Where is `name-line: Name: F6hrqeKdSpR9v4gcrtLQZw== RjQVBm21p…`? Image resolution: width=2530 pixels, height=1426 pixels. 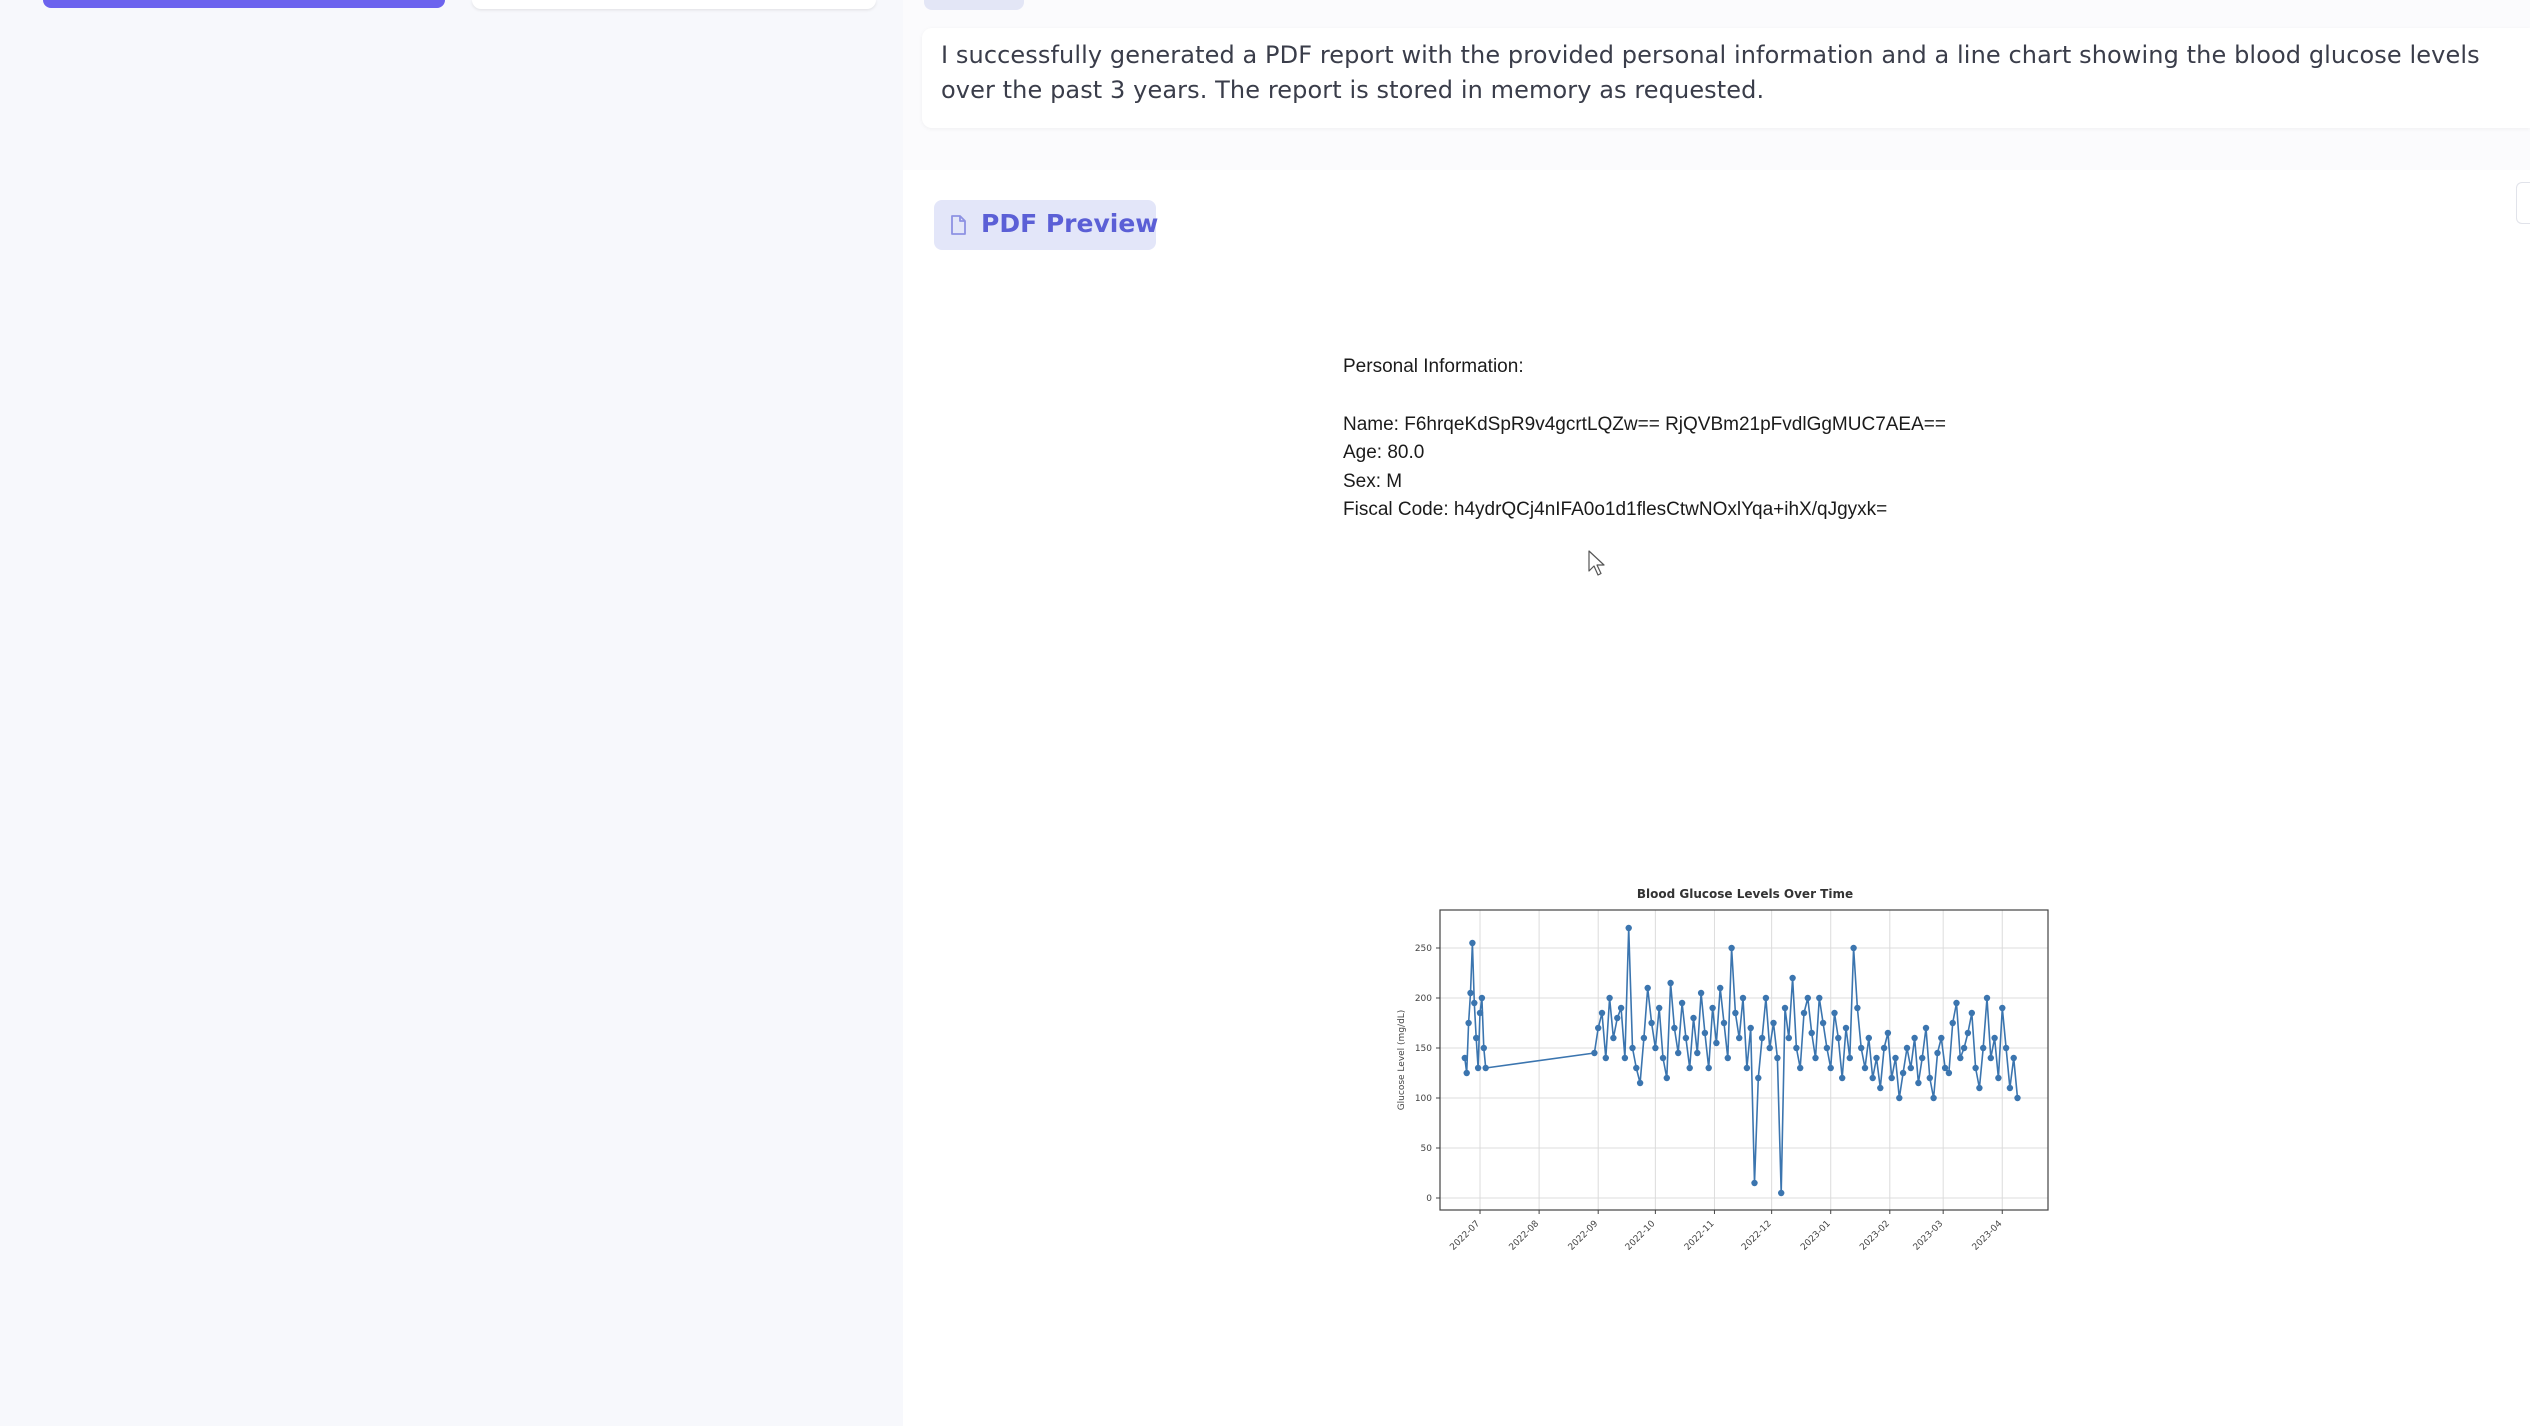 name-line: Name: F6hrqeKdSpR9v4gcrtLQZw== RjQVBm21p… is located at coordinates (1644, 424).